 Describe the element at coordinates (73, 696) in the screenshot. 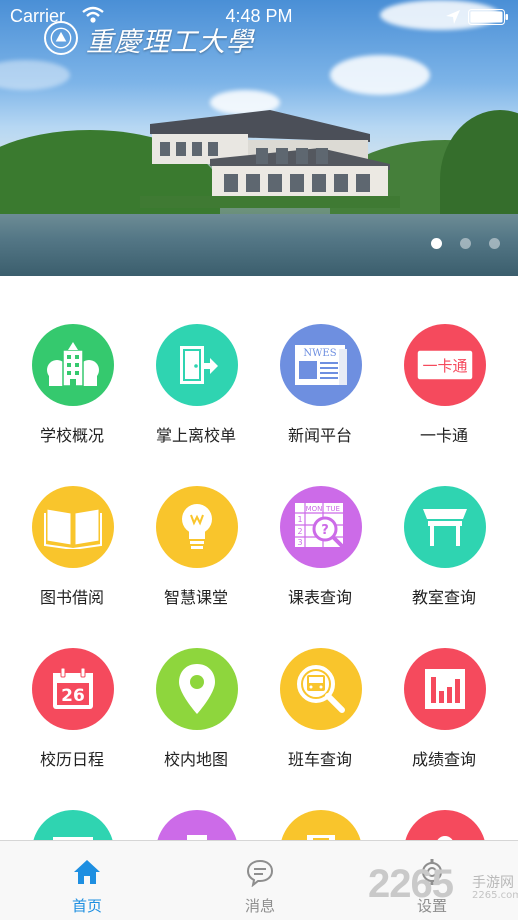

I see `calendar-badge-text: 26` at that location.